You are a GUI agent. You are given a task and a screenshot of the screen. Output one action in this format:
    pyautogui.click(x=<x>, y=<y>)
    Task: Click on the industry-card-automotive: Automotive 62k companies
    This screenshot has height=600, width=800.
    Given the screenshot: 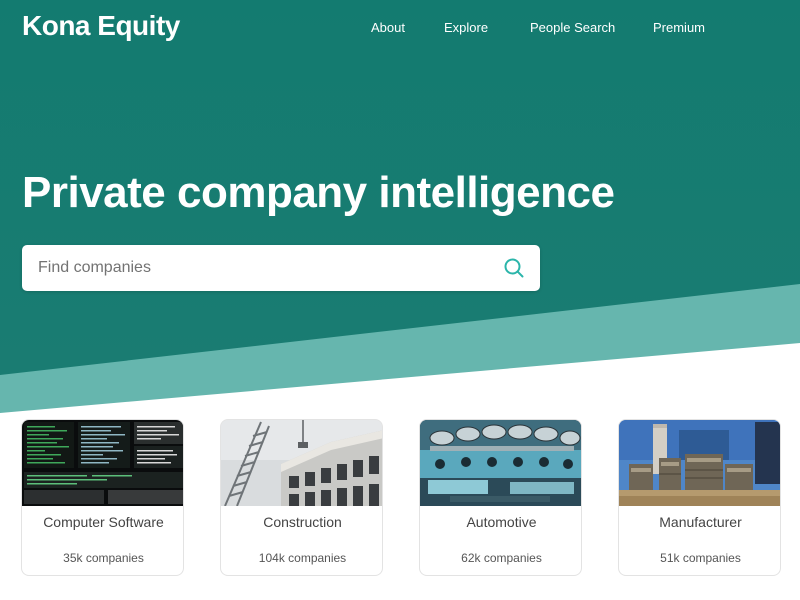 What is the action you would take?
    pyautogui.click(x=500, y=497)
    